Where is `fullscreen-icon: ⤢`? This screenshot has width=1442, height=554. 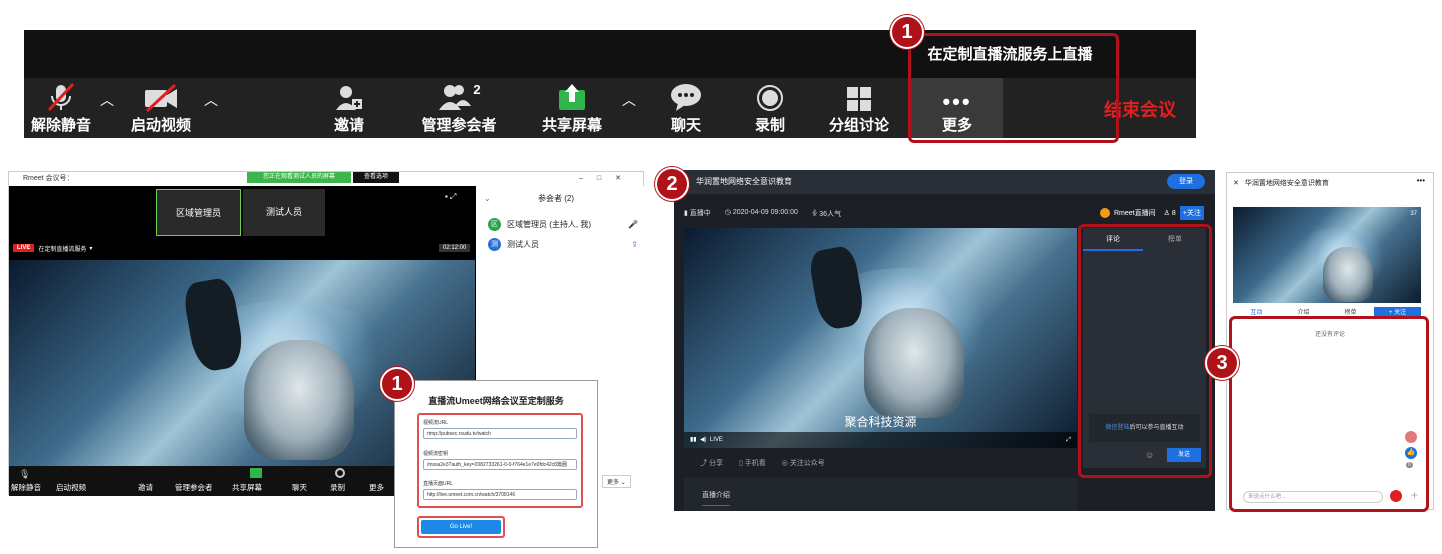
fullscreen-icon: ⤢ is located at coordinates (1071, 440).